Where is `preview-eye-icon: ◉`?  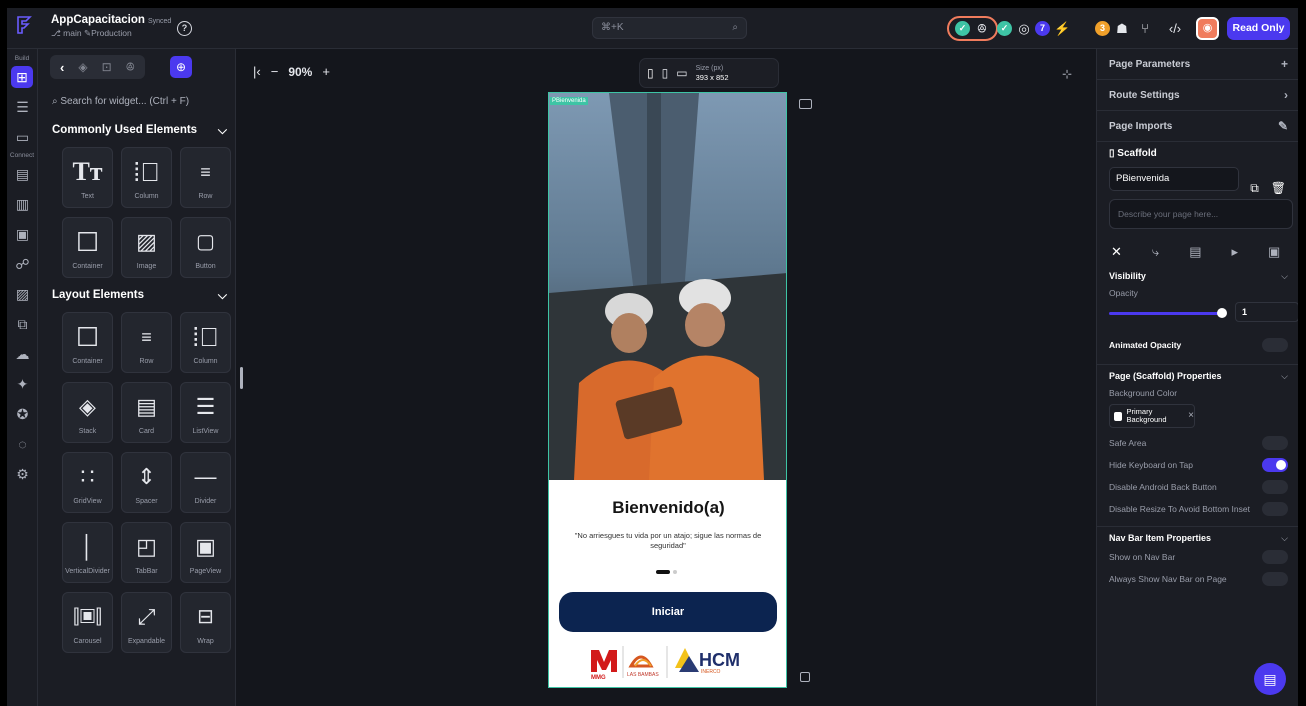 preview-eye-icon: ◉ is located at coordinates (1207, 28).